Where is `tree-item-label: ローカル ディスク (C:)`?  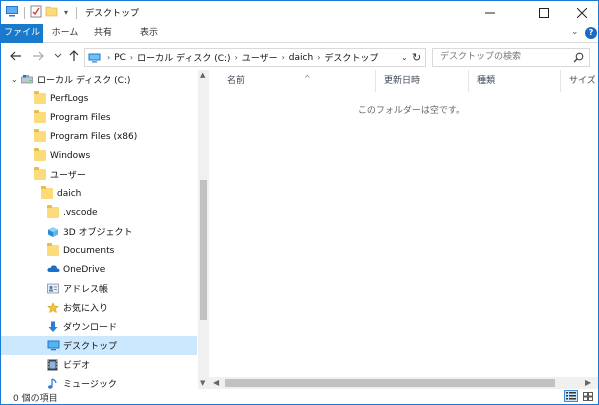 tree-item-label: ローカル ディスク (C:) is located at coordinates (84, 81).